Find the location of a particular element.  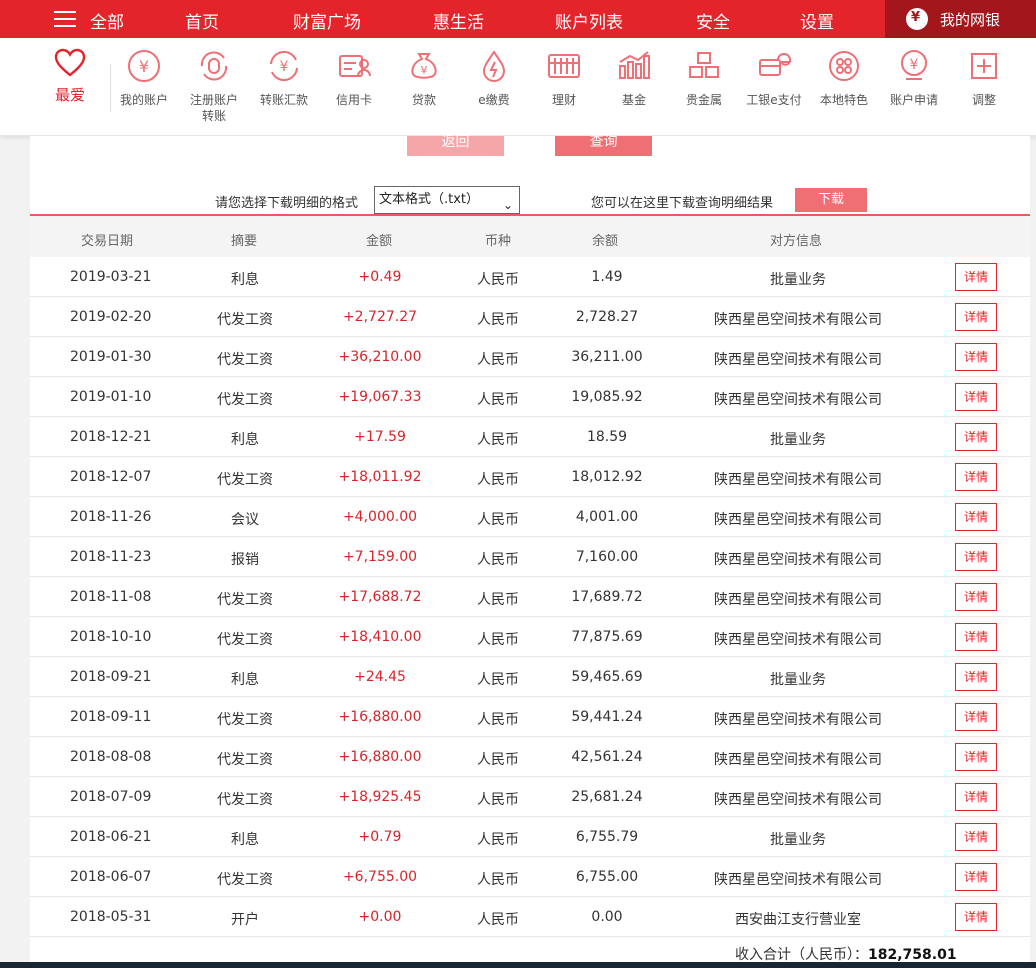

cell-date: 2019-01-30 is located at coordinates (111, 357).